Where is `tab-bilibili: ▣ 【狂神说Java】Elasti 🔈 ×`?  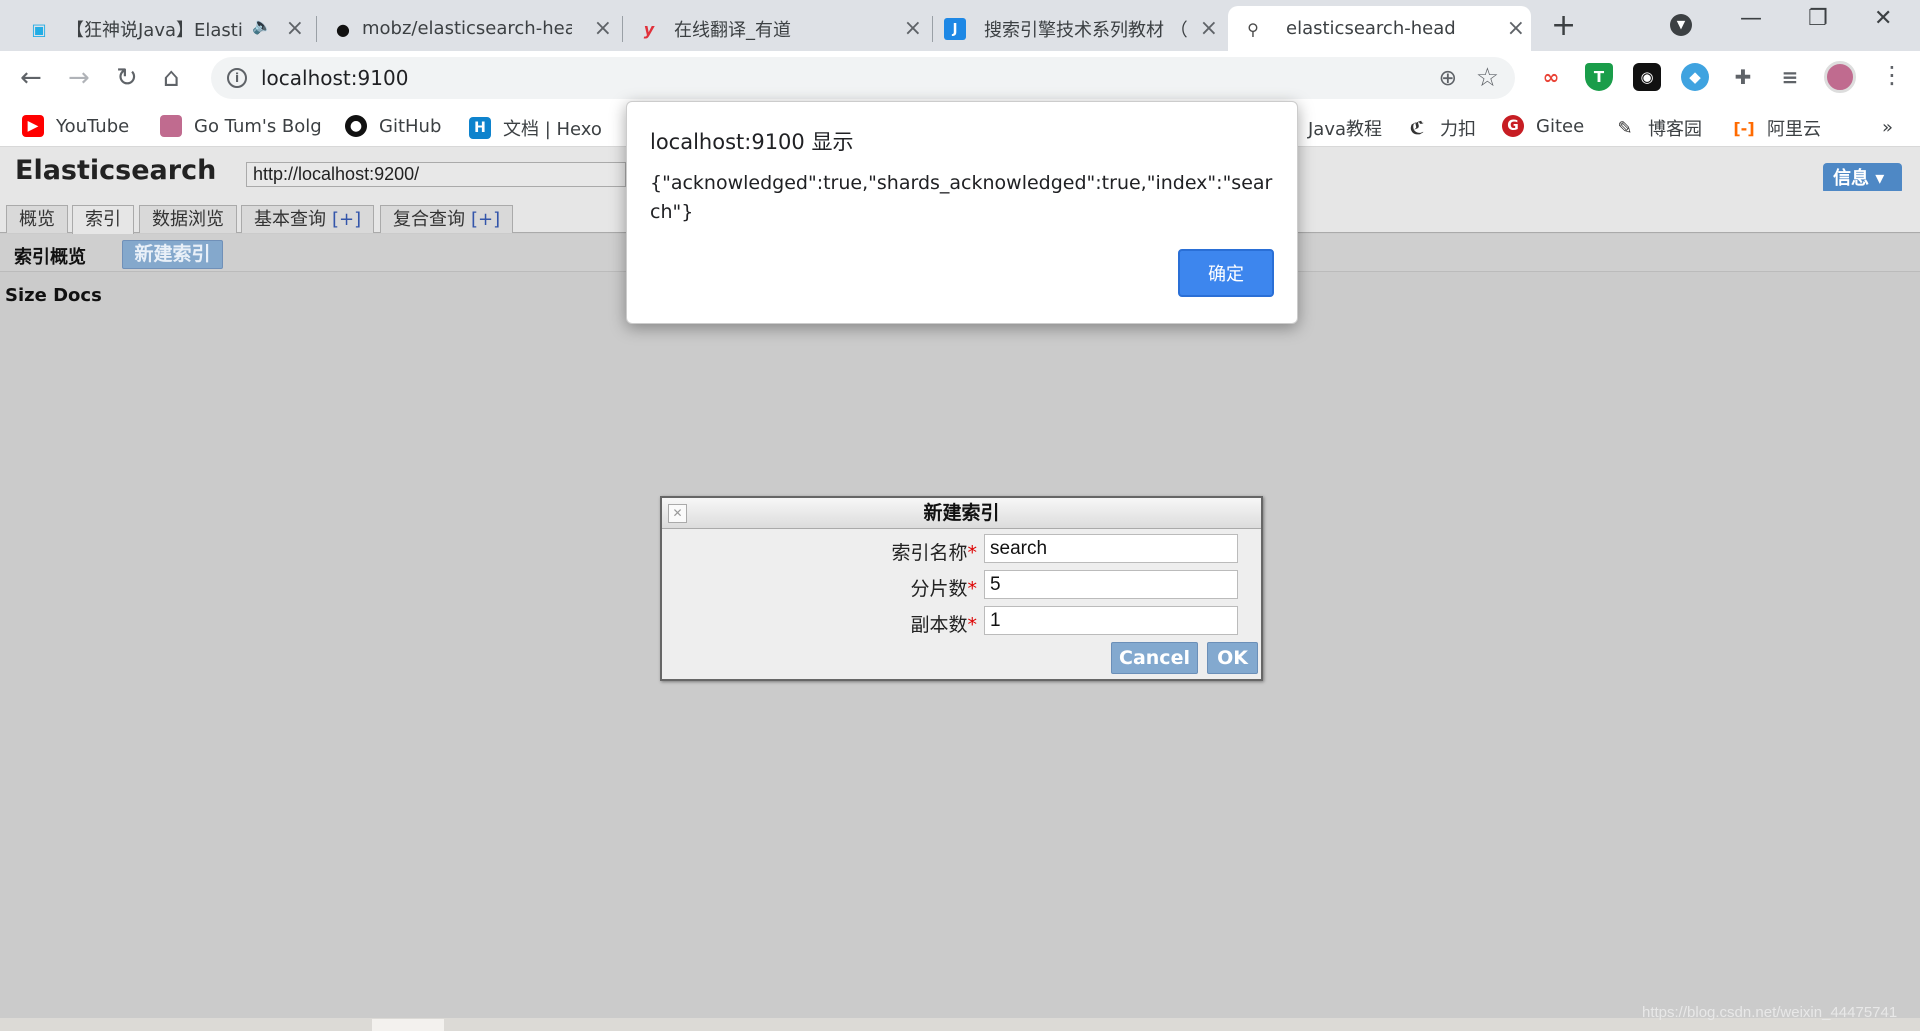 tab-bilibili: ▣ 【狂神说Java】Elasti 🔈 × is located at coordinates (155, 28).